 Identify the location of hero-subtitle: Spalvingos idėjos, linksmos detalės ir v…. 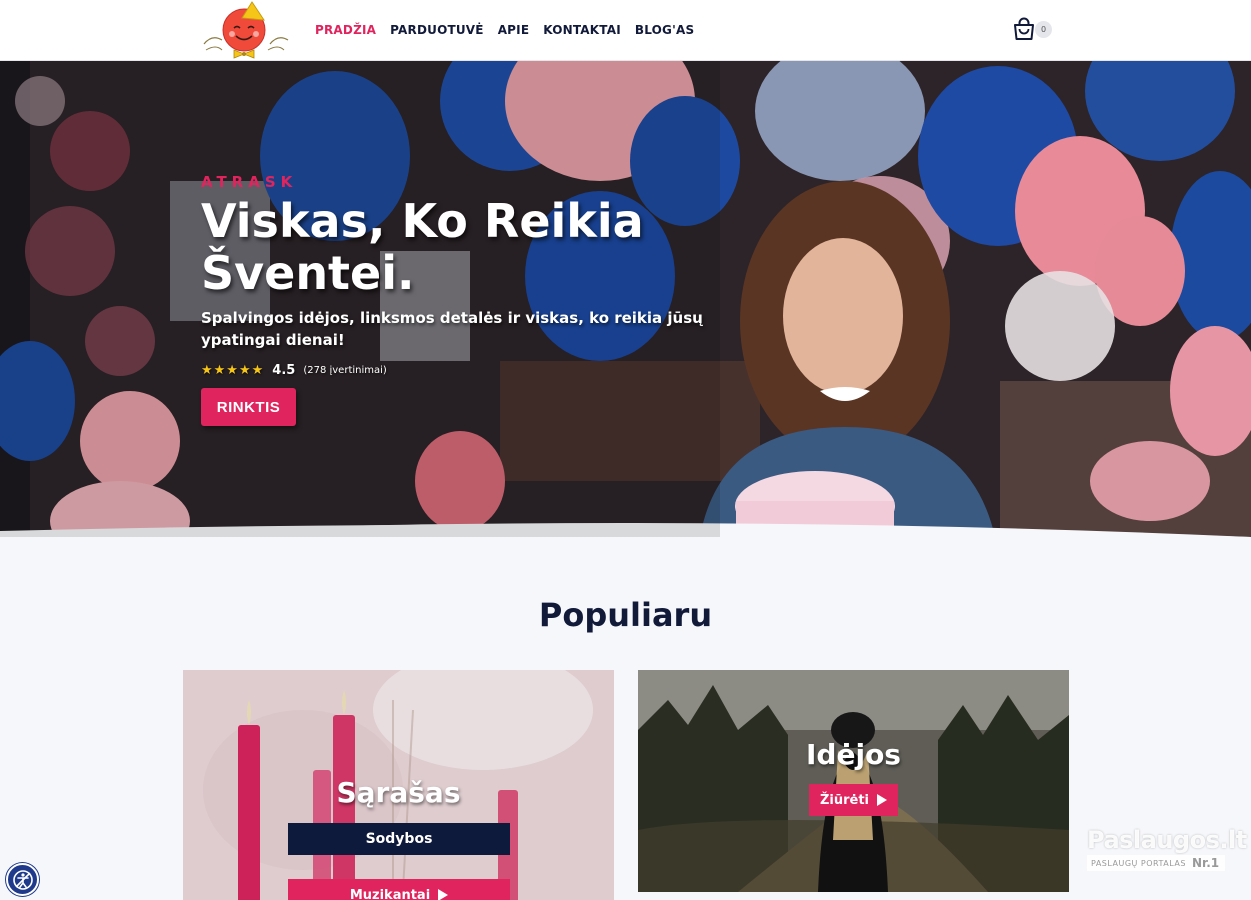
(452, 329).